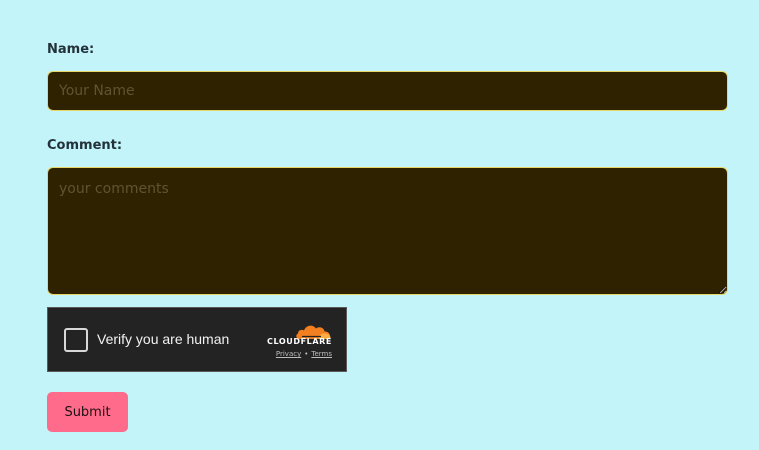 This screenshot has width=759, height=450. What do you see at coordinates (163, 339) in the screenshot?
I see `verify-label: Verify you are human` at bounding box center [163, 339].